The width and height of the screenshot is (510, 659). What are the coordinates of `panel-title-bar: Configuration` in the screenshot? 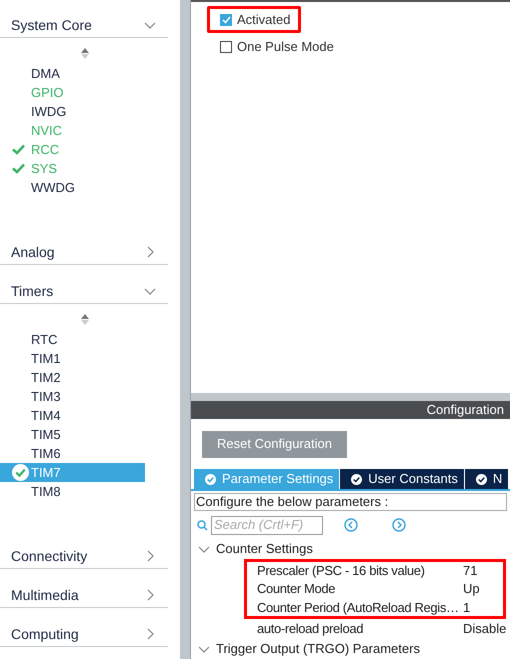 It's located at (350, 410).